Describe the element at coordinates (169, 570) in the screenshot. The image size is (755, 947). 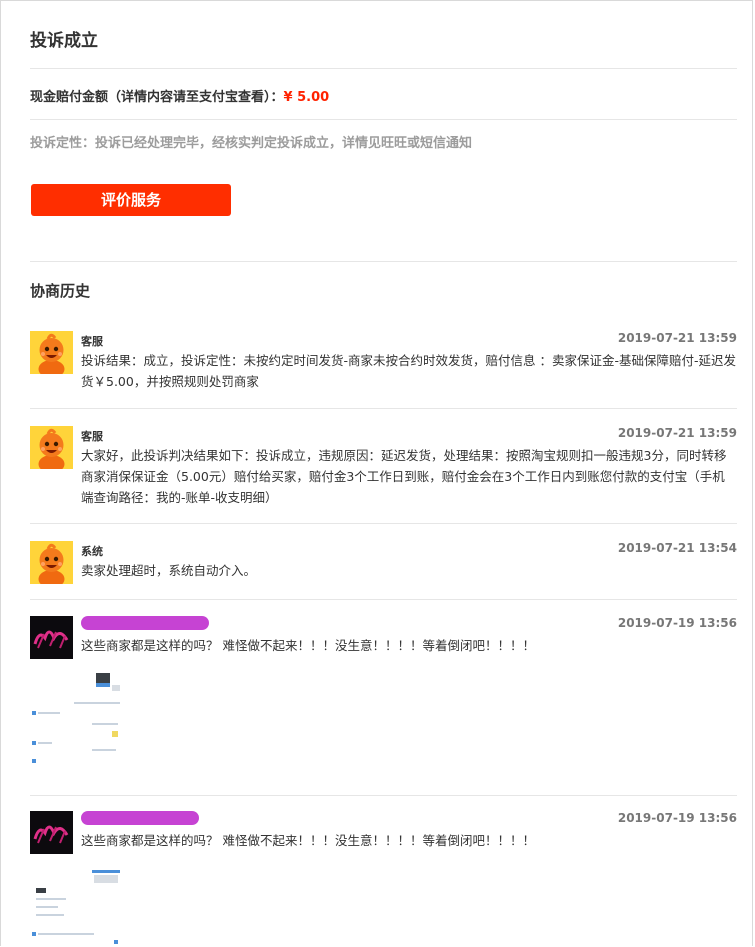
I see `message-content: 卖家处理超时，系统自动介入。` at that location.